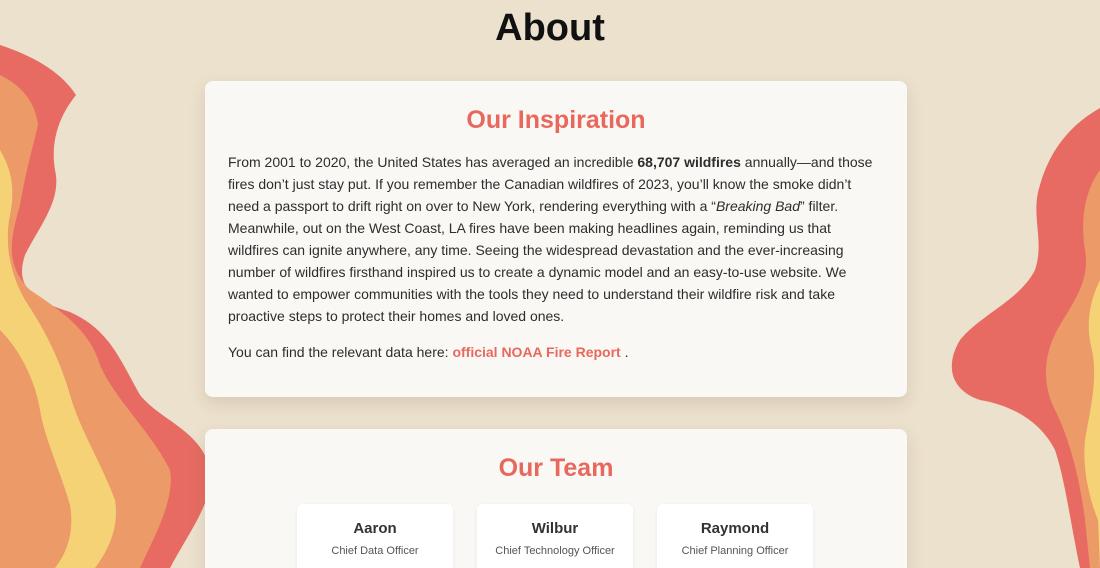  Describe the element at coordinates (555, 528) in the screenshot. I see `member-name: Wilbur` at that location.